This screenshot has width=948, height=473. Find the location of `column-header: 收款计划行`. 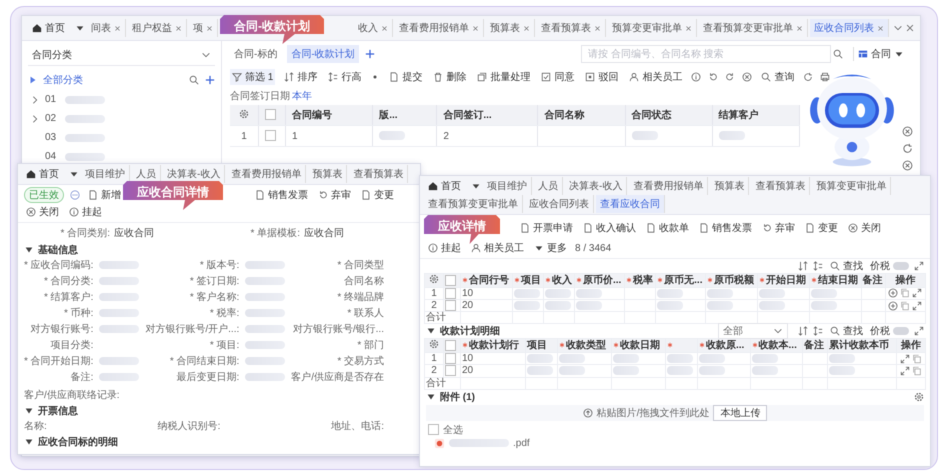

column-header: 收款计划行 is located at coordinates (493, 345).